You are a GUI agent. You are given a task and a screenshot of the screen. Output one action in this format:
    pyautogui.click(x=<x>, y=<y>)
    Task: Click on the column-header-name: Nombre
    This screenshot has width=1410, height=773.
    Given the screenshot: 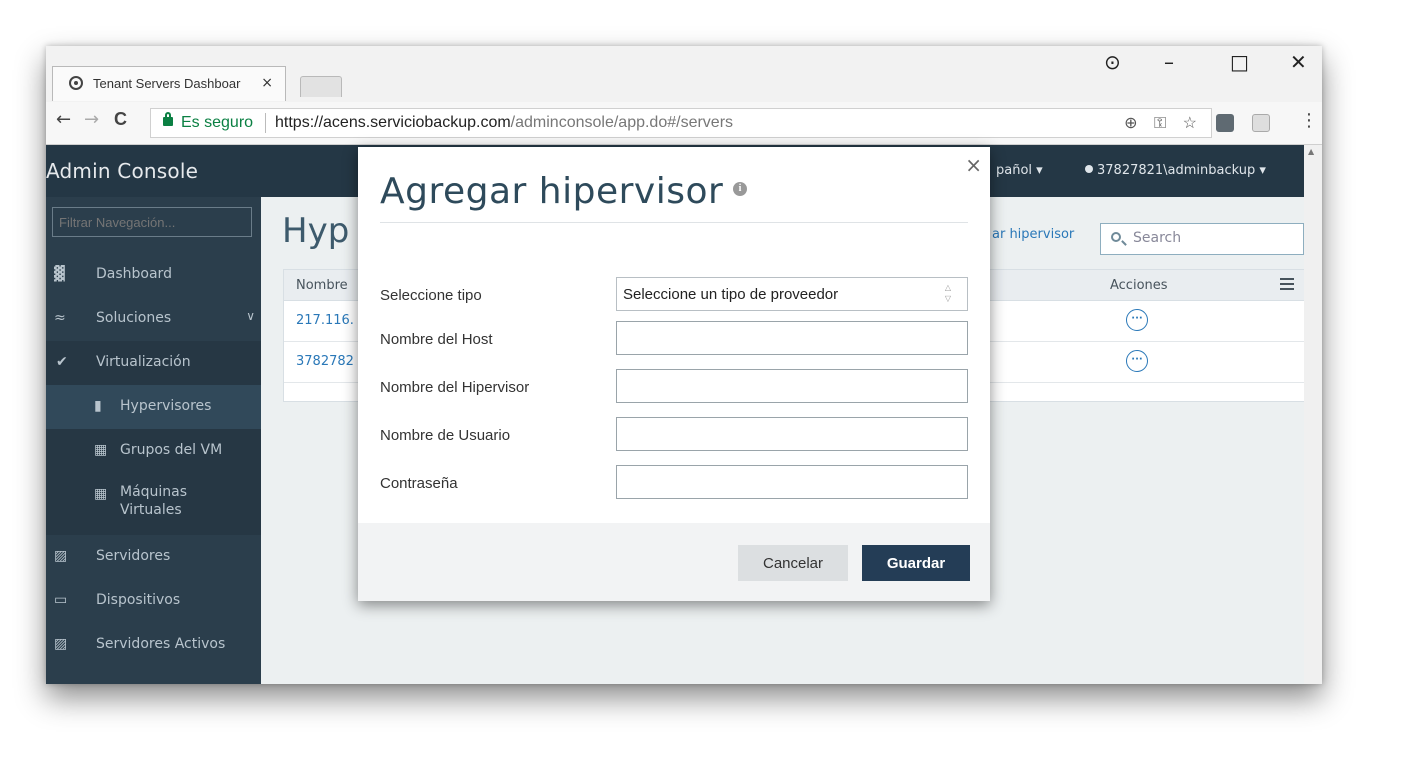 What is the action you would take?
    pyautogui.click(x=322, y=285)
    